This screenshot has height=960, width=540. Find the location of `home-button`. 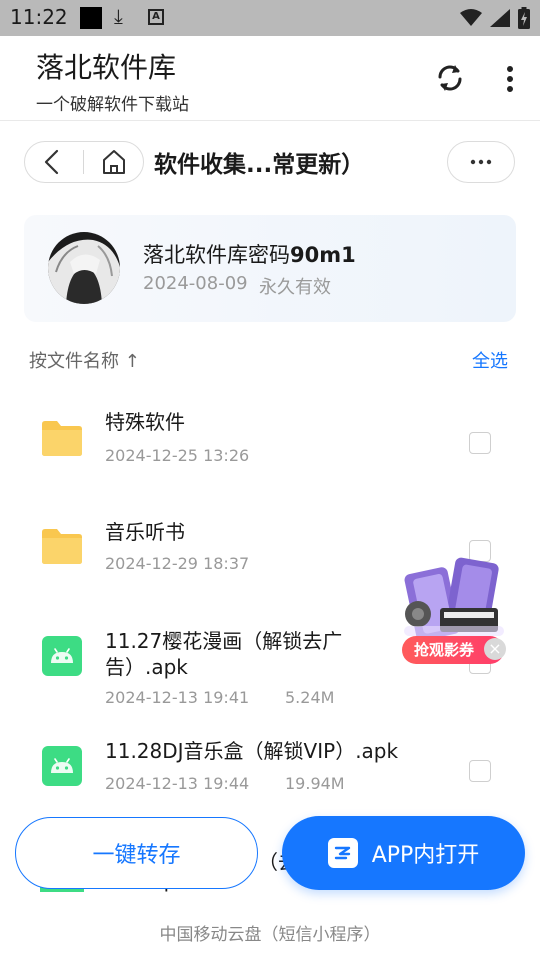

home-button is located at coordinates (114, 162).